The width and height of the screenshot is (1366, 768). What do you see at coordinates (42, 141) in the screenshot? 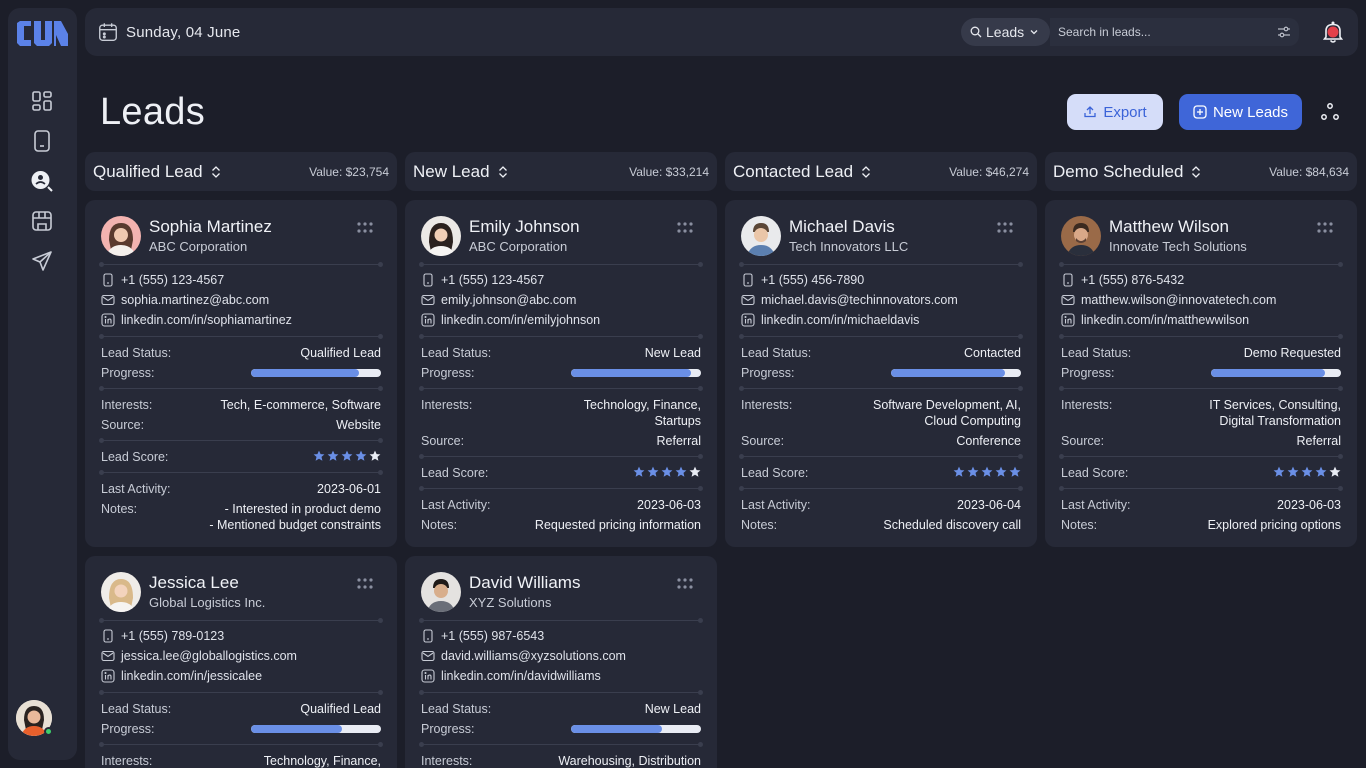
I see `mobile-icon` at bounding box center [42, 141].